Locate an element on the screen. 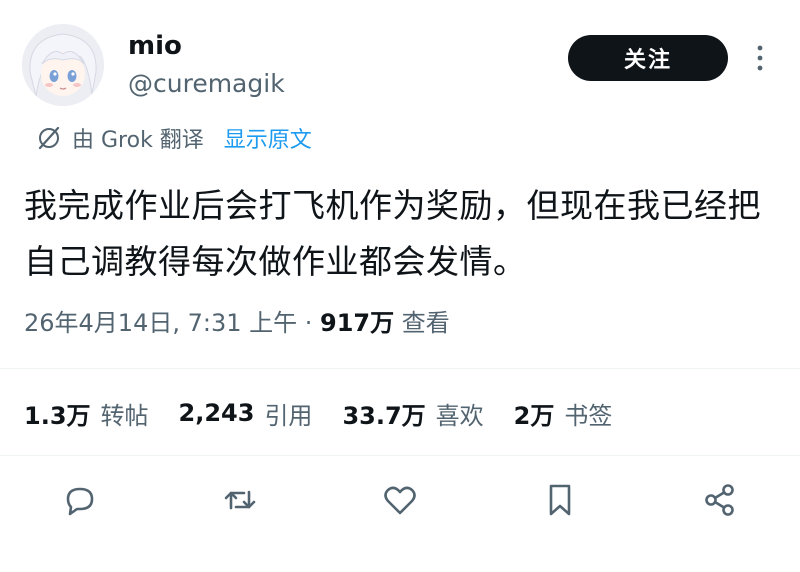  share-icon is located at coordinates (720, 500).